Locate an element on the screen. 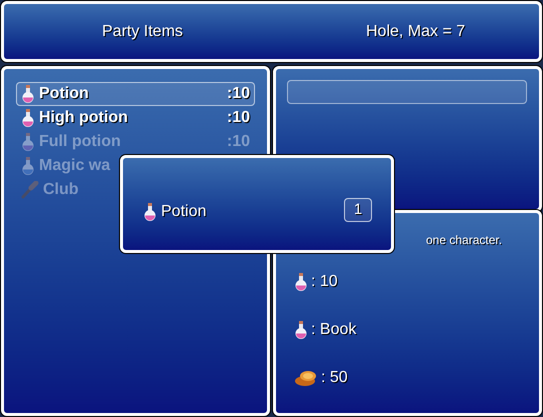 The height and width of the screenshot is (417, 543). item-name: Potion is located at coordinates (64, 94).